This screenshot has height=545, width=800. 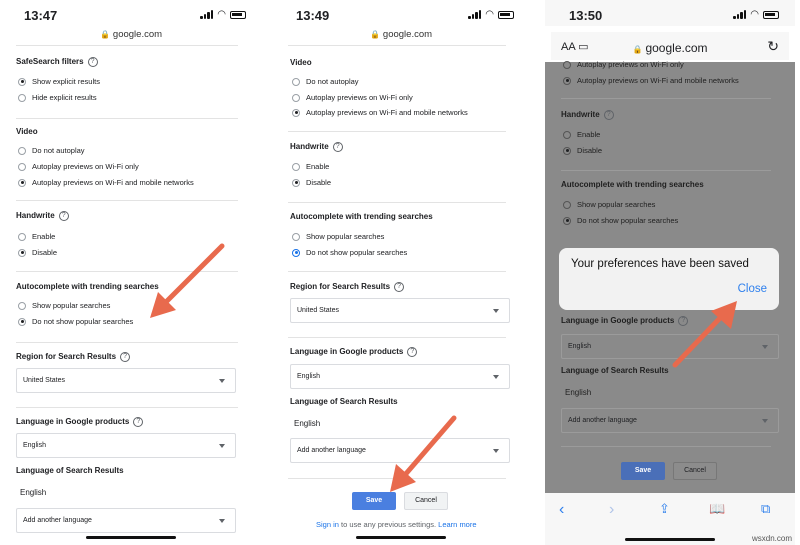 What do you see at coordinates (586, 15) in the screenshot?
I see `clock: 13:50` at bounding box center [586, 15].